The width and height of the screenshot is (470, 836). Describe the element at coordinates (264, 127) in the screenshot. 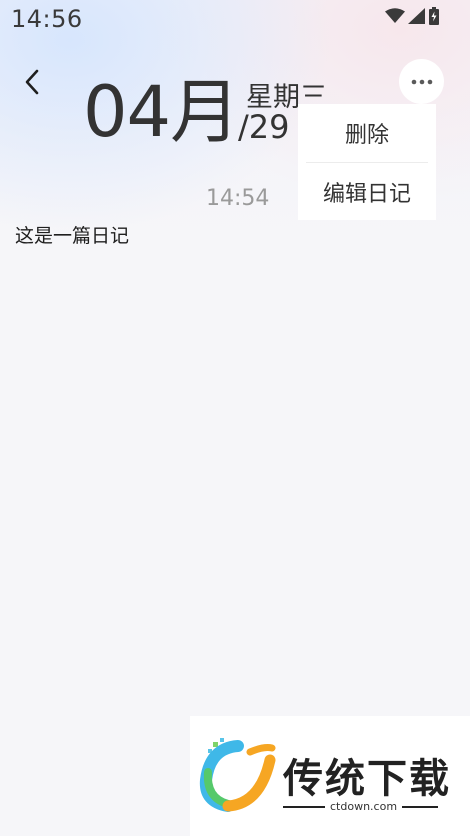

I see `date-day: /29` at that location.